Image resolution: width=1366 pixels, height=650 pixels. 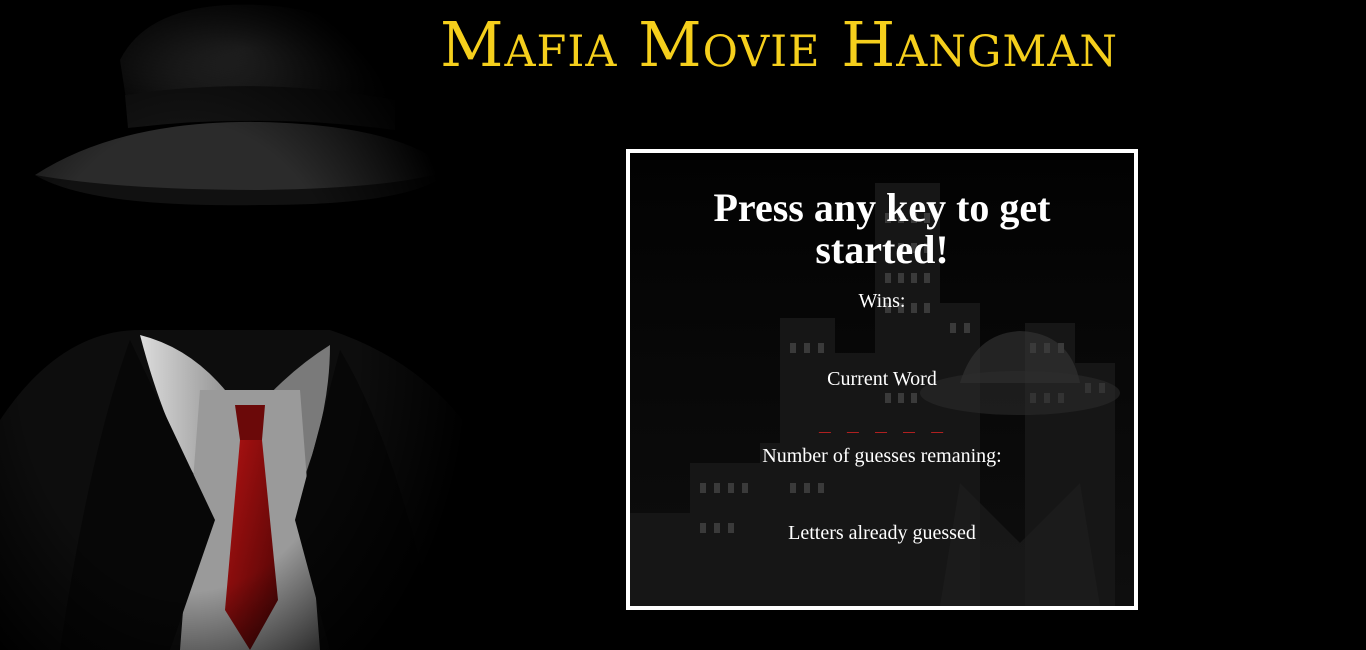 I want to click on current-word-label: Current Word, so click(x=882, y=379).